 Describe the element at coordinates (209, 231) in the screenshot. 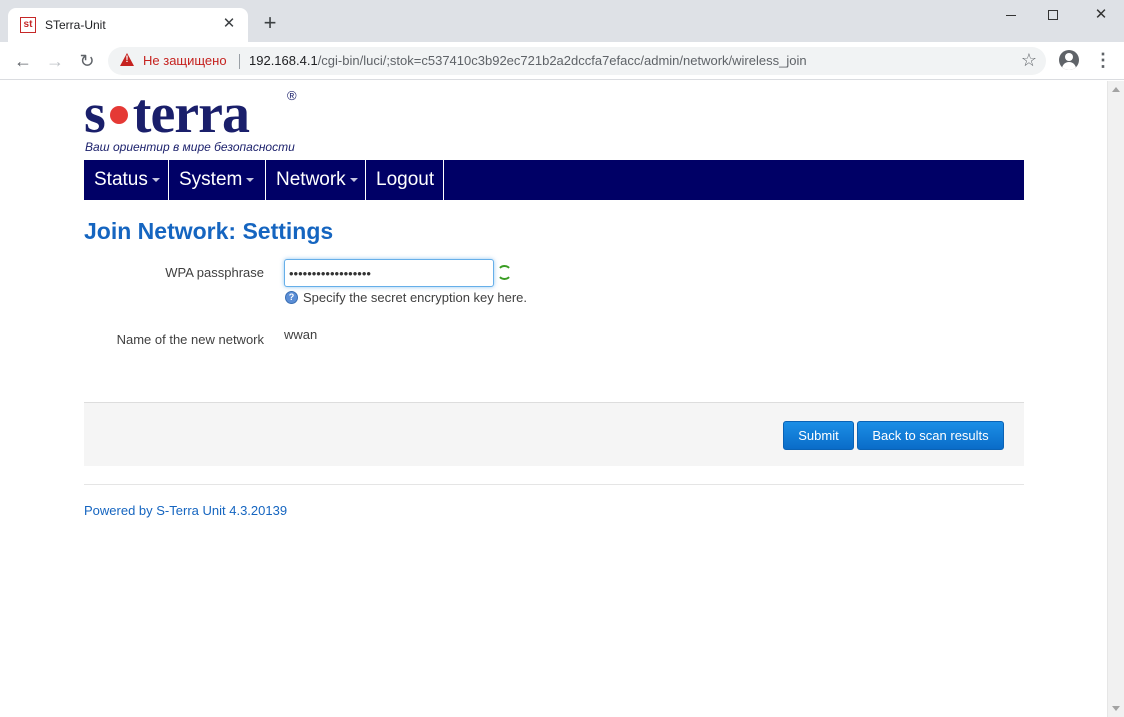

I see `page-title: Join Network: Settings` at that location.